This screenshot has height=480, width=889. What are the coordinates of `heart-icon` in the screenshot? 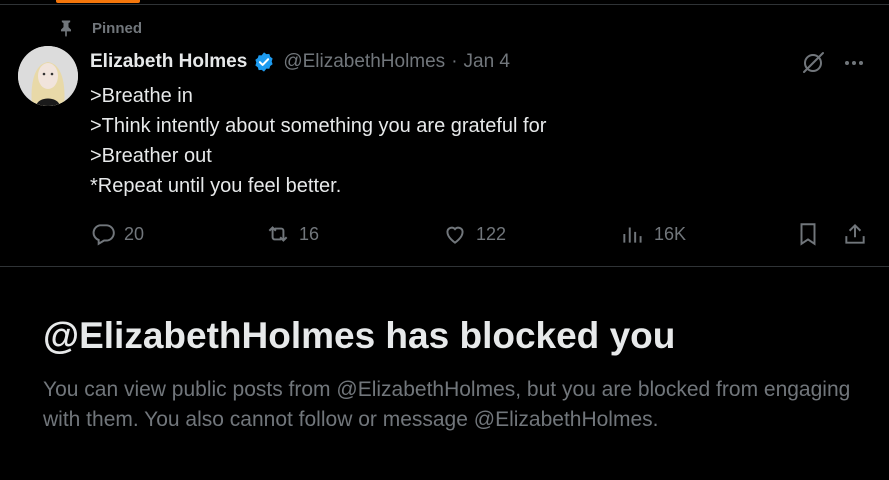 It's located at (455, 235).